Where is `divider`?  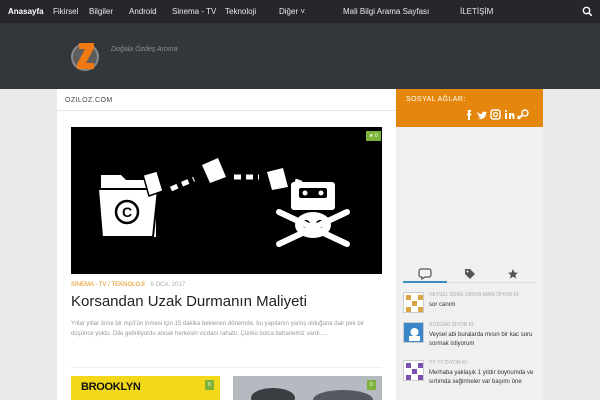 divider is located at coordinates (226, 367).